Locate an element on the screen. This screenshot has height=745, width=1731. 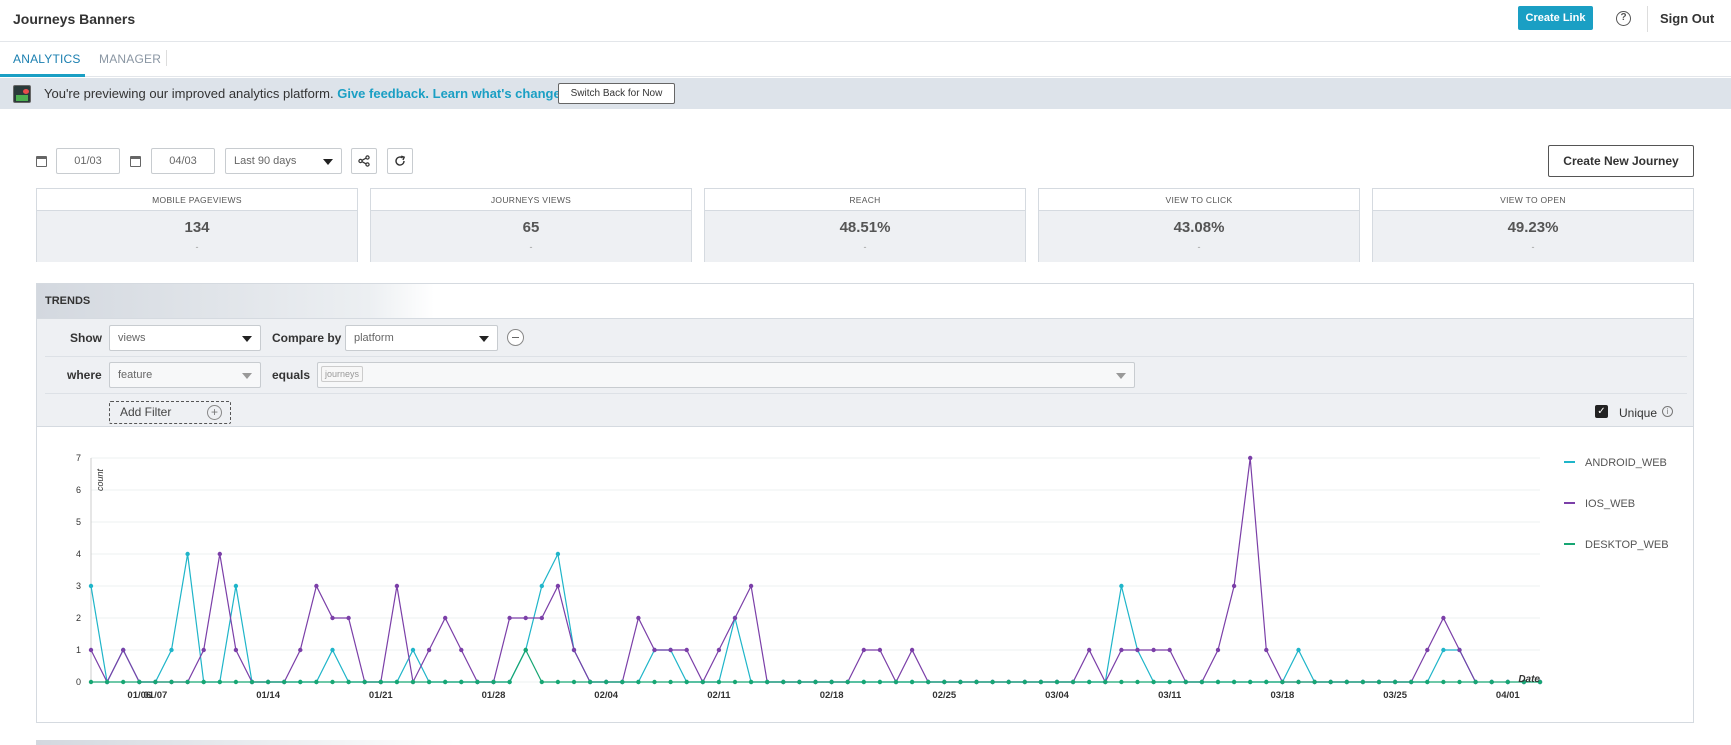
where-select: feature is located at coordinates (185, 375).